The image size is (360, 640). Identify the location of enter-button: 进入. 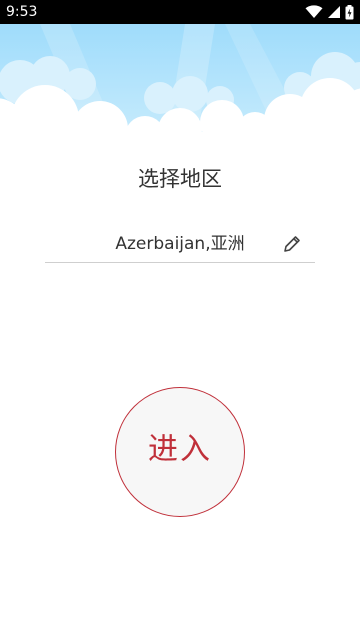
(180, 452).